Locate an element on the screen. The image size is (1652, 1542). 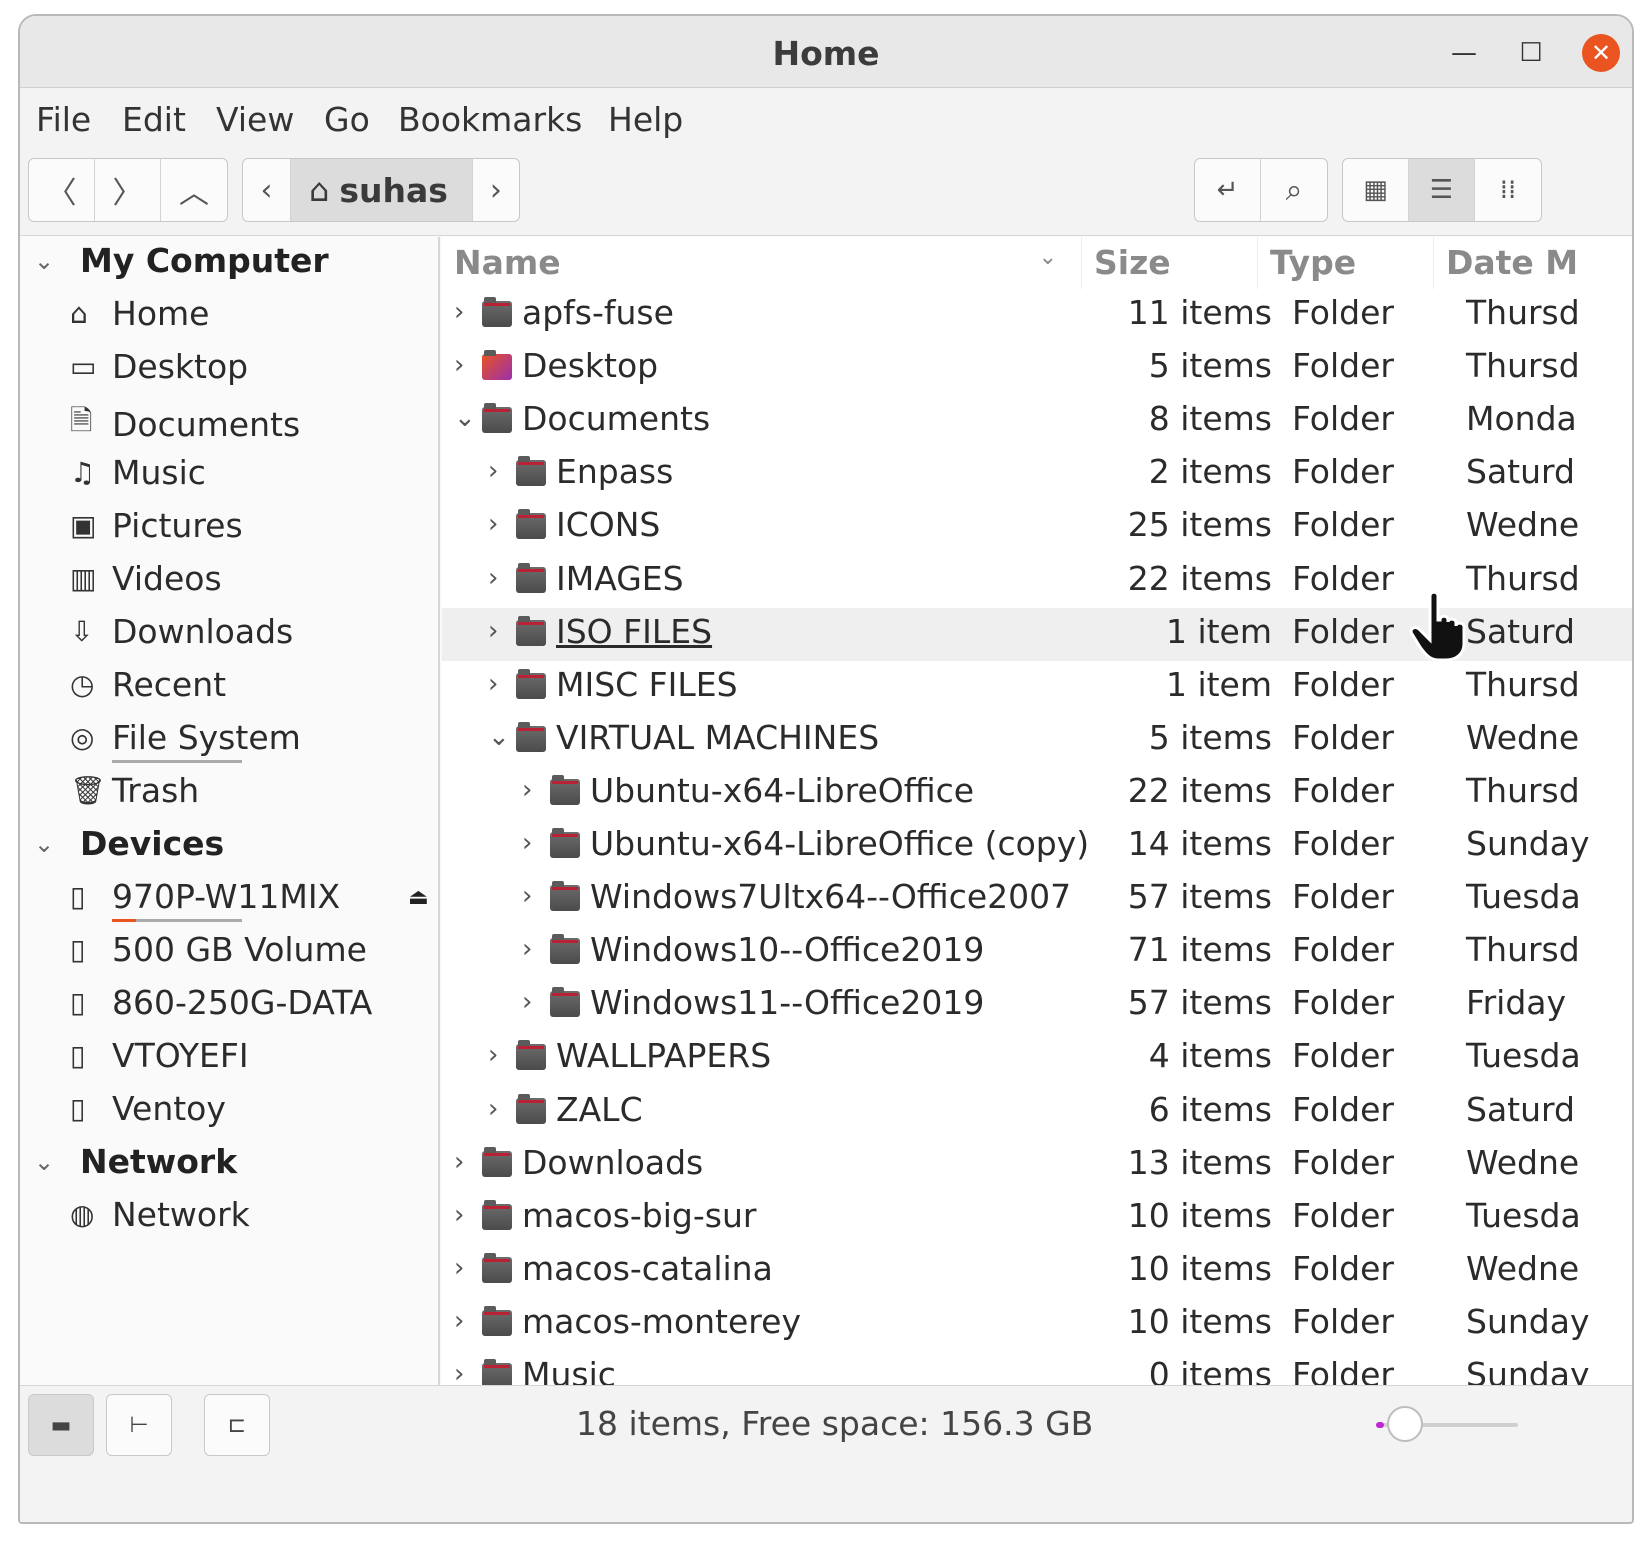
eject-icon: ⏏ is located at coordinates (418, 897).